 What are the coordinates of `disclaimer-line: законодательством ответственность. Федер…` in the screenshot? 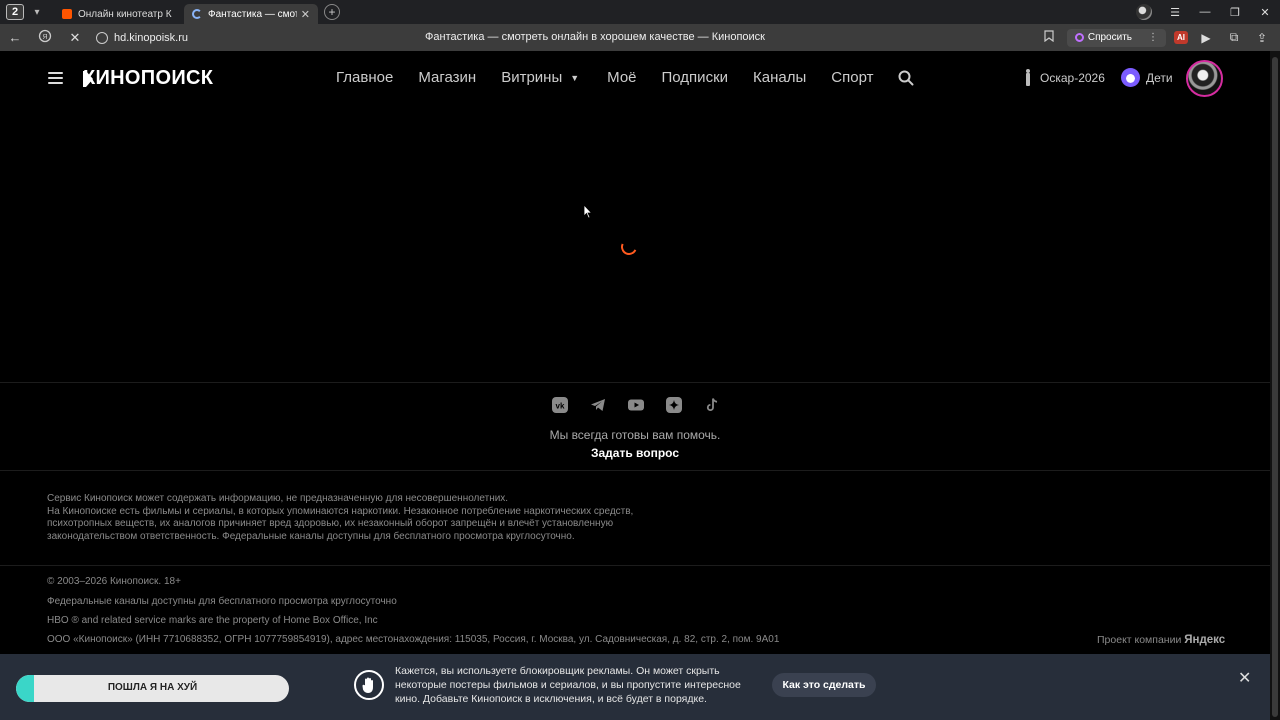 It's located at (311, 536).